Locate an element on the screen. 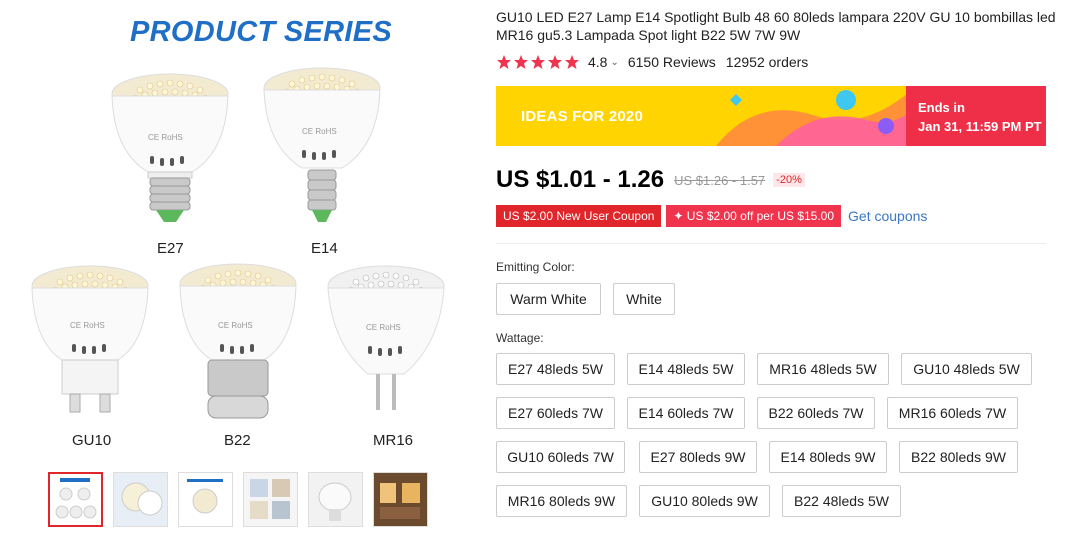 The height and width of the screenshot is (534, 1074). wattage-option: E14 80leds 9W is located at coordinates (828, 457).